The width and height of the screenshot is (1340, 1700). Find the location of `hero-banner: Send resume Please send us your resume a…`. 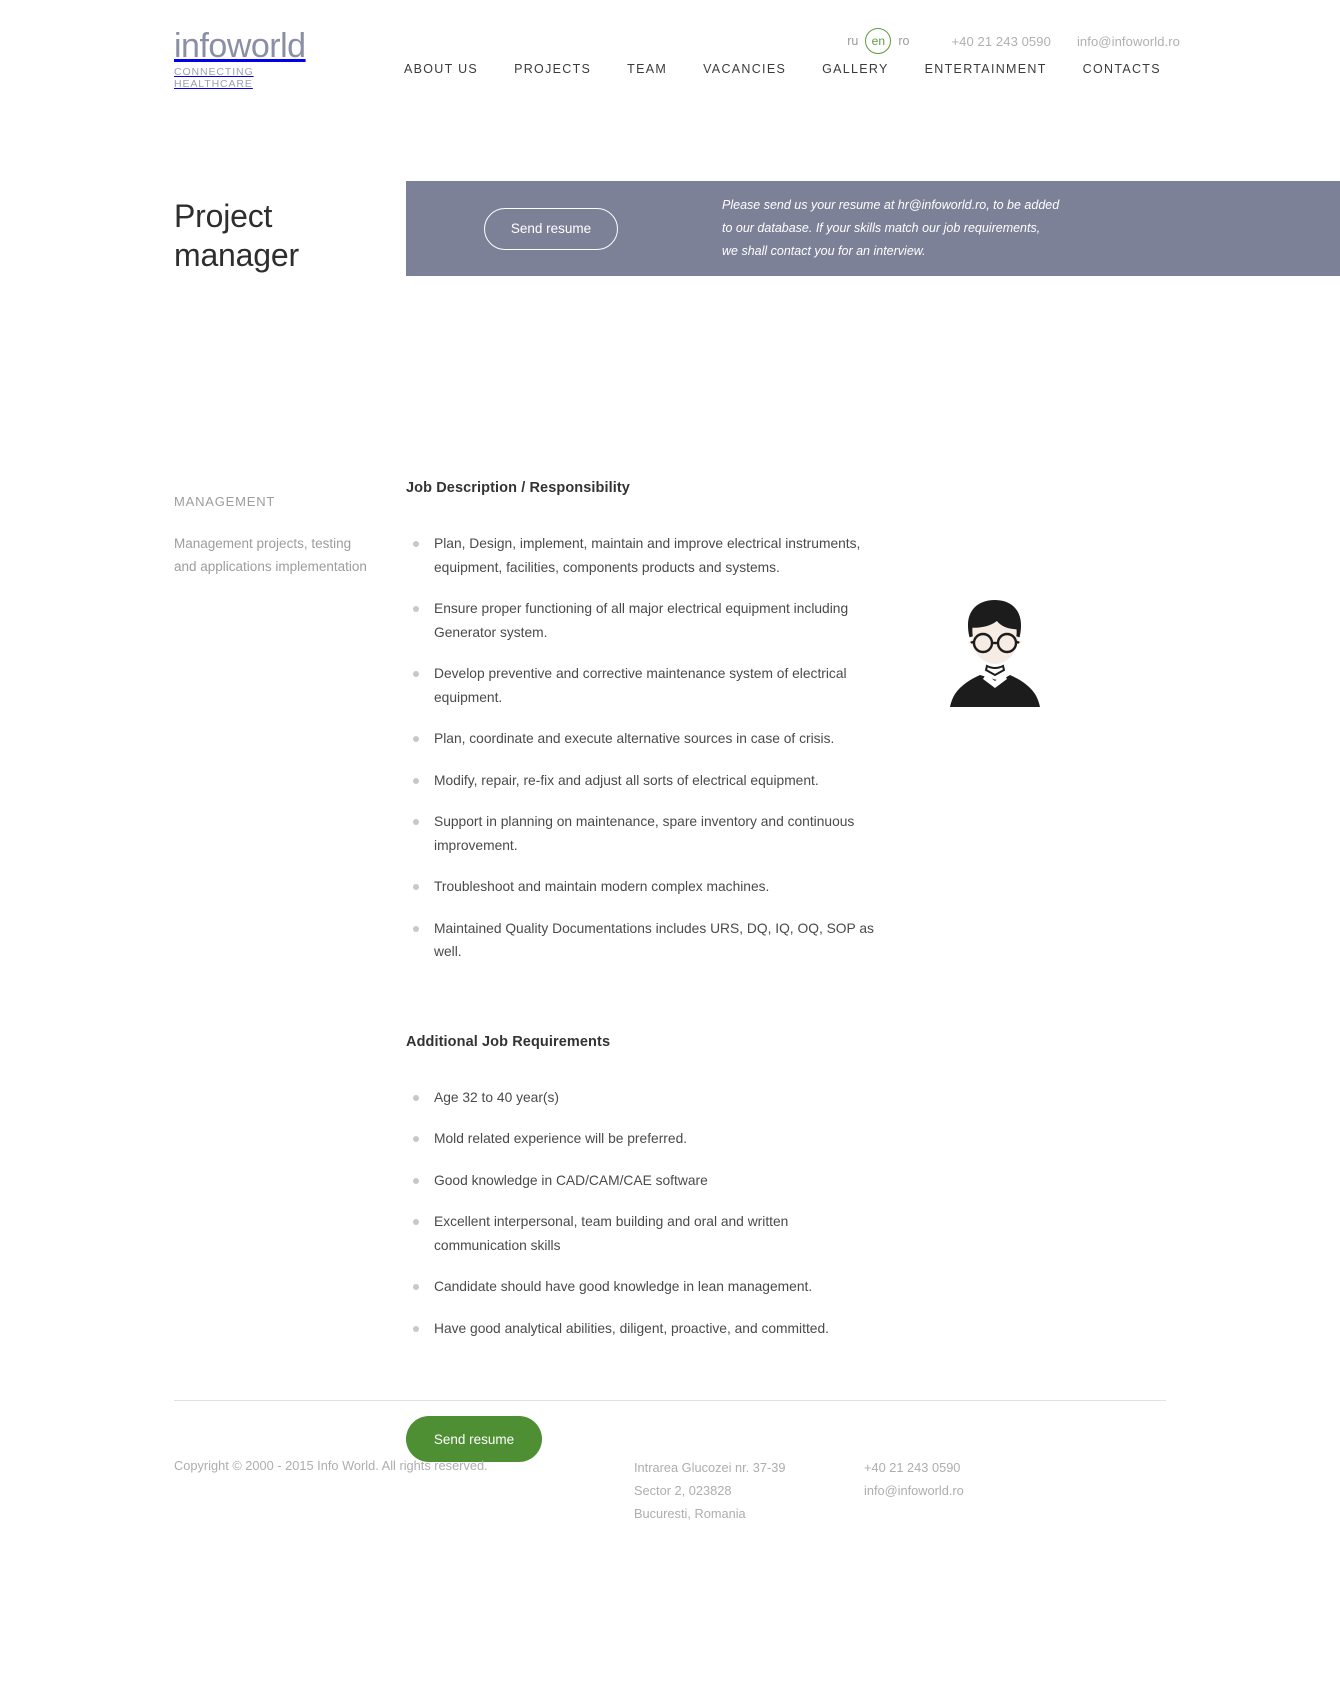

hero-banner: Send resume Please send us your resume a… is located at coordinates (873, 228).